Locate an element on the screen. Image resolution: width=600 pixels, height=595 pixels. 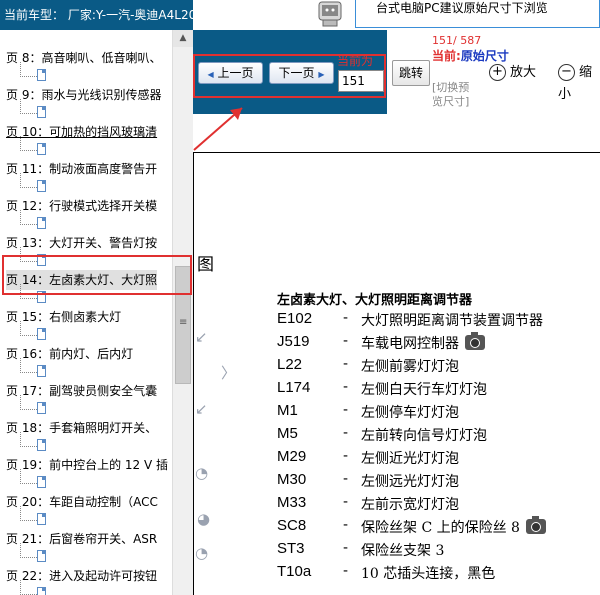
component-description-text: 左前示宽灯灯泡 is located at coordinates (410, 505).